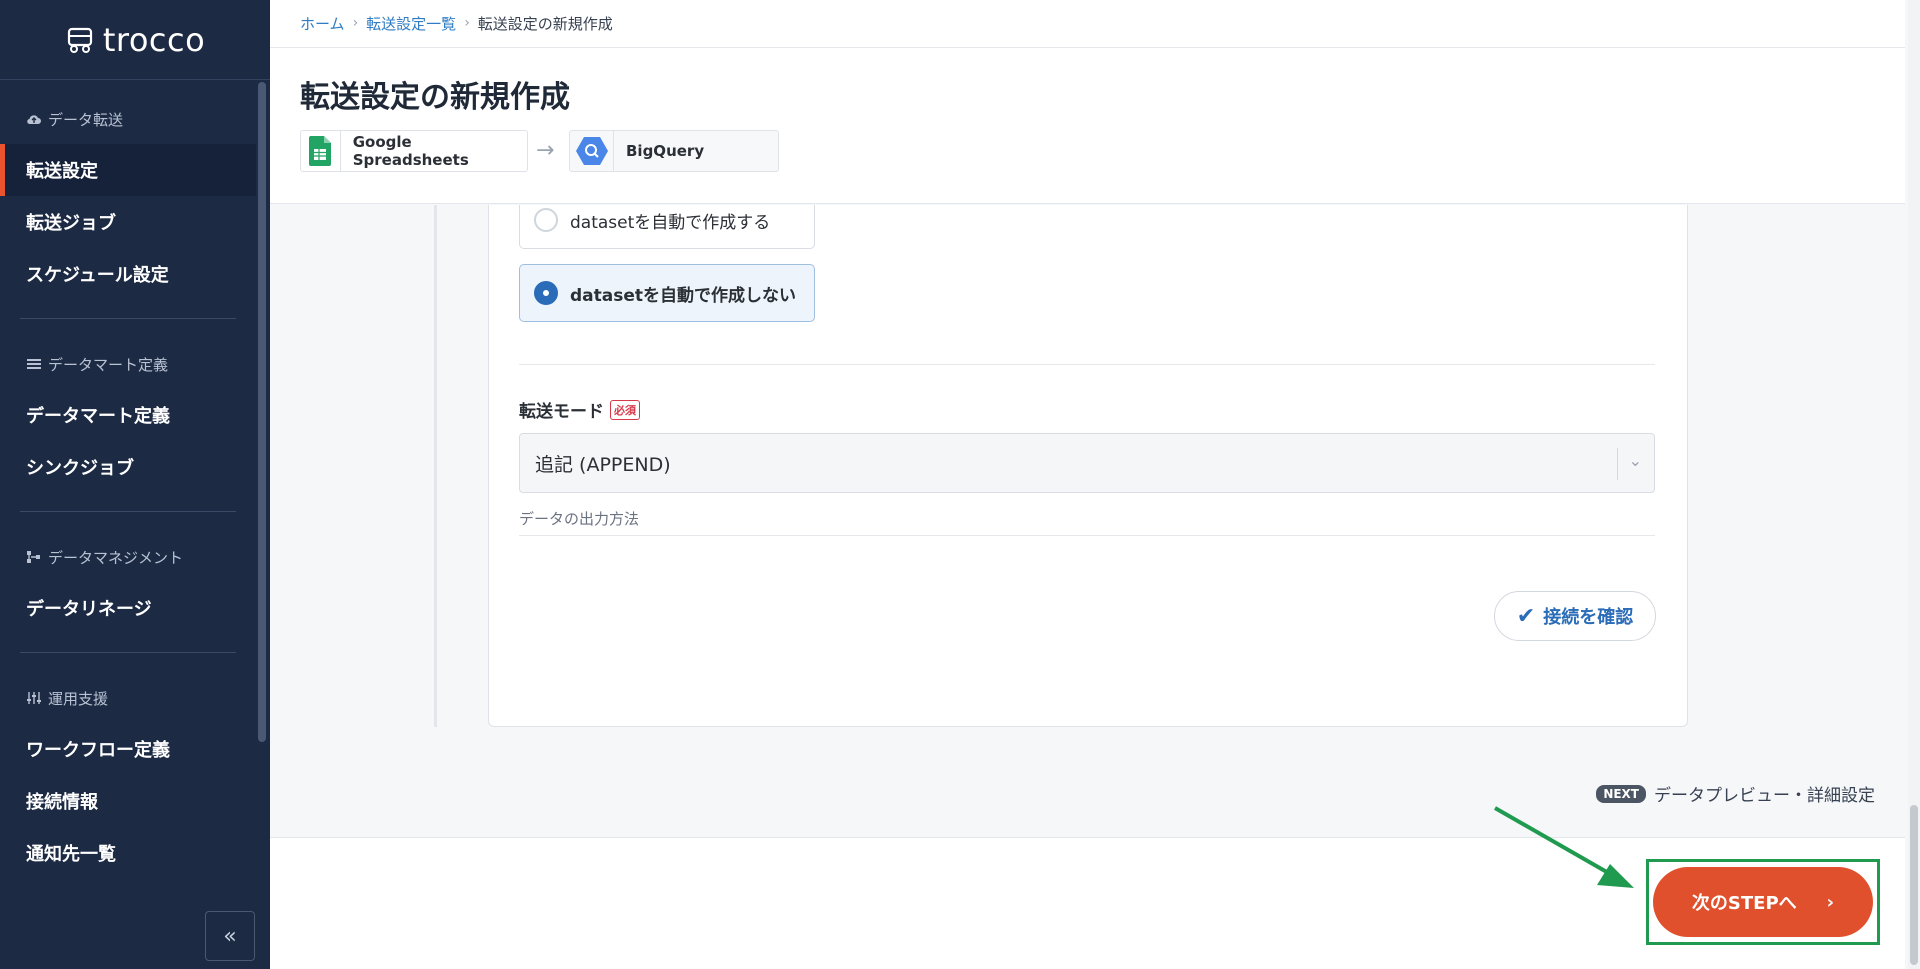 This screenshot has height=969, width=1920. What do you see at coordinates (592, 151) in the screenshot?
I see `bigquery-icon` at bounding box center [592, 151].